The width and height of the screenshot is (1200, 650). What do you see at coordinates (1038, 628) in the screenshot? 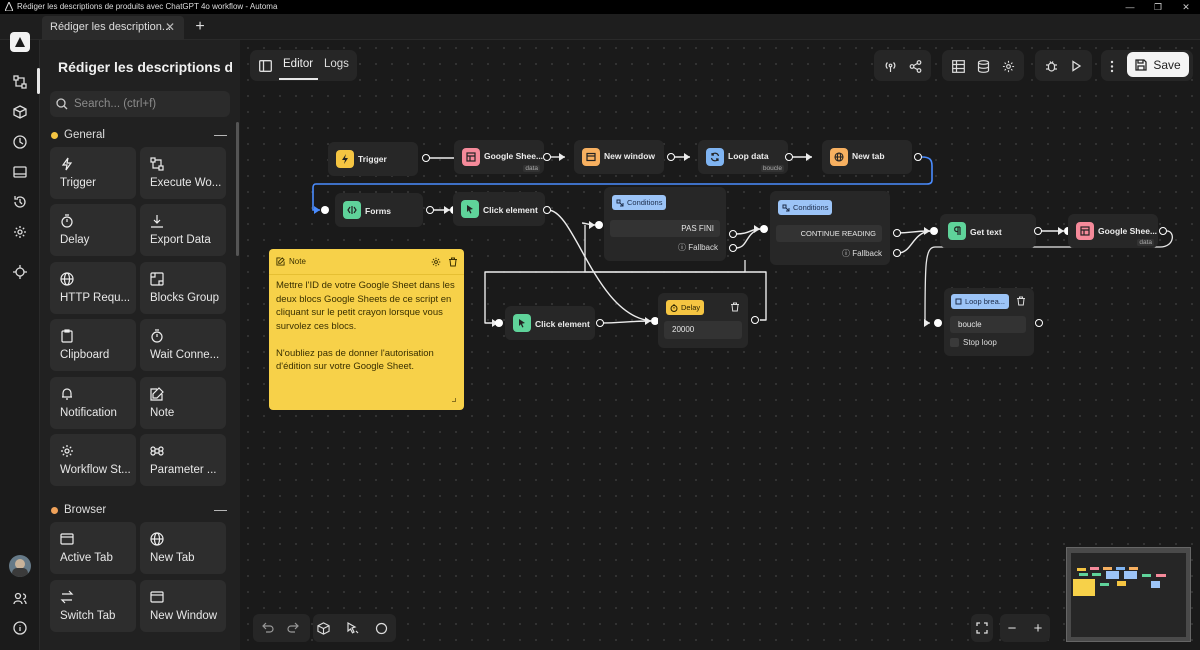
I see `zoom-in-icon: +` at bounding box center [1038, 628].